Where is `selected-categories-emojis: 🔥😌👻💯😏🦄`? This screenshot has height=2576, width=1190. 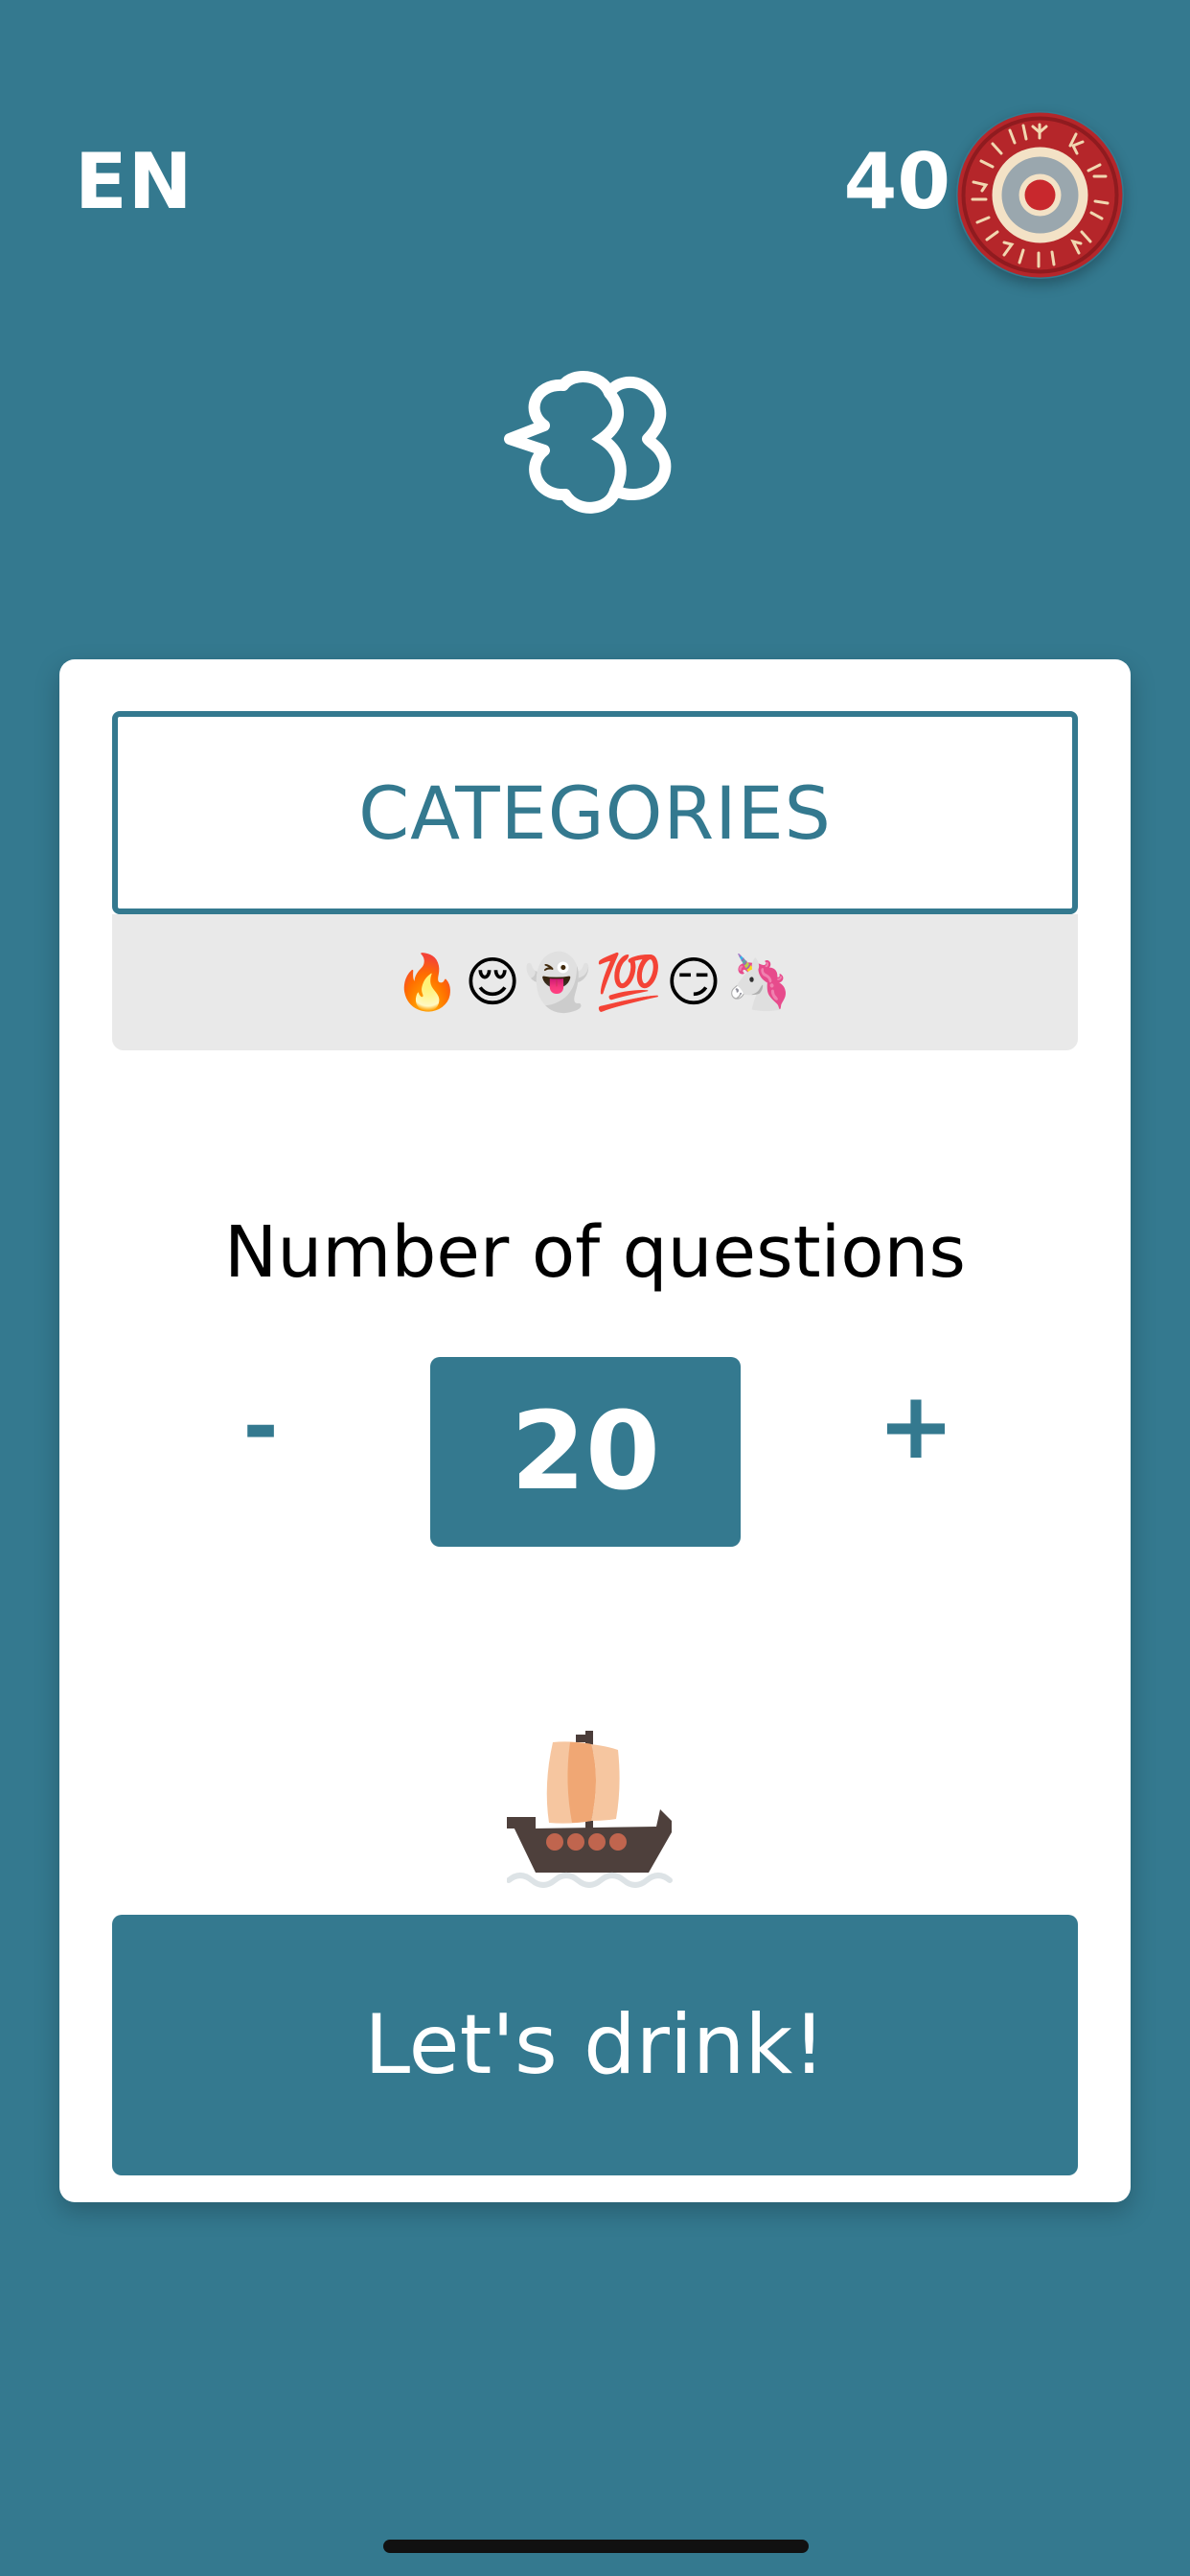
selected-categories-emojis: 🔥😌👻💯😏🦄 is located at coordinates (595, 982).